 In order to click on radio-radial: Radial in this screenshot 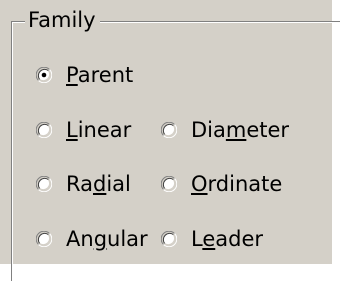, I will do `click(83, 184)`.